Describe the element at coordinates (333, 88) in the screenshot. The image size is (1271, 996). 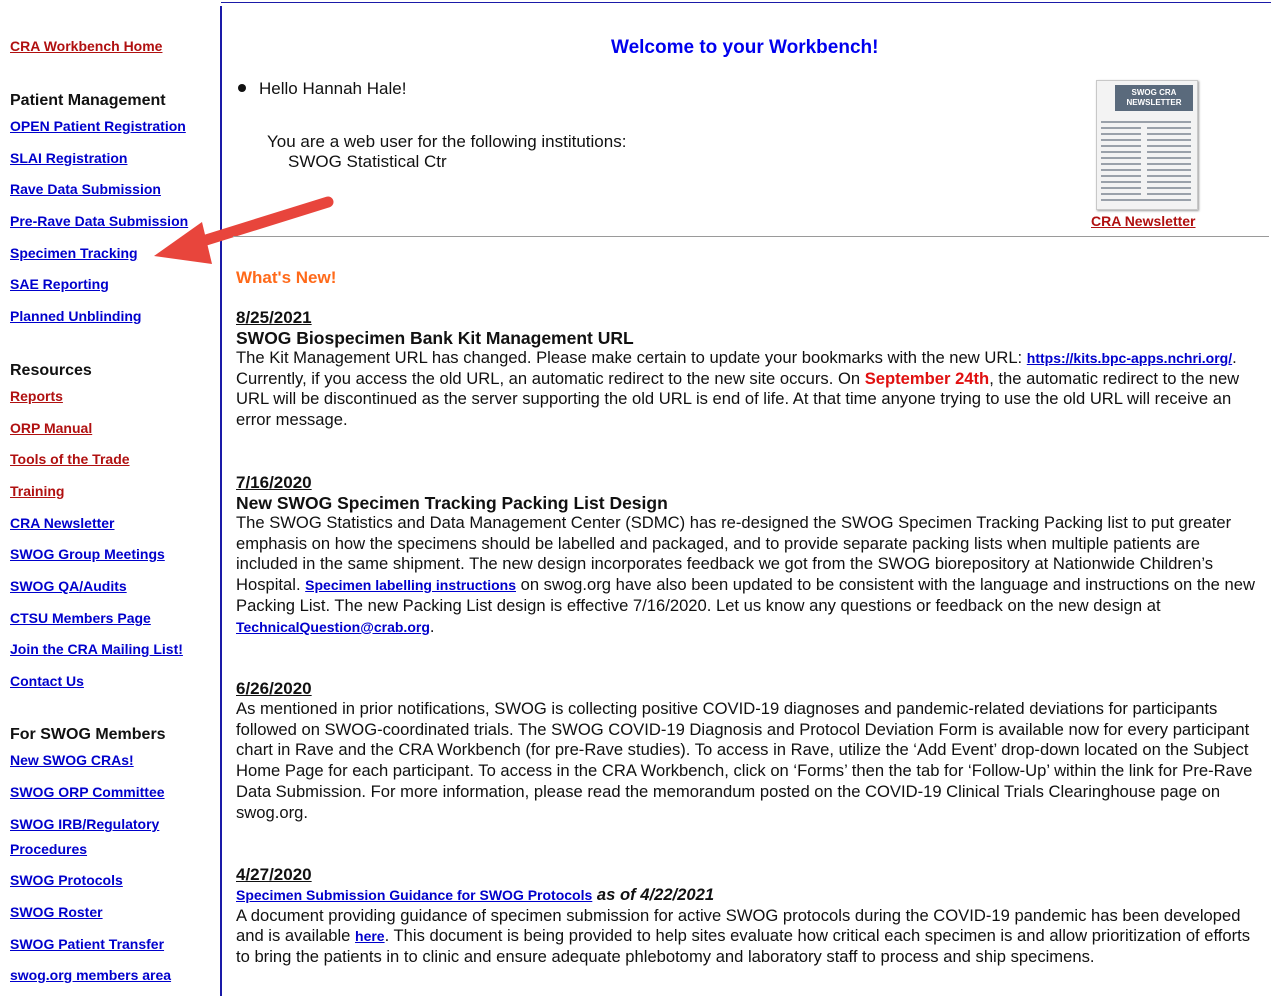
I see `greeting: Hello Hannah Hale!` at that location.